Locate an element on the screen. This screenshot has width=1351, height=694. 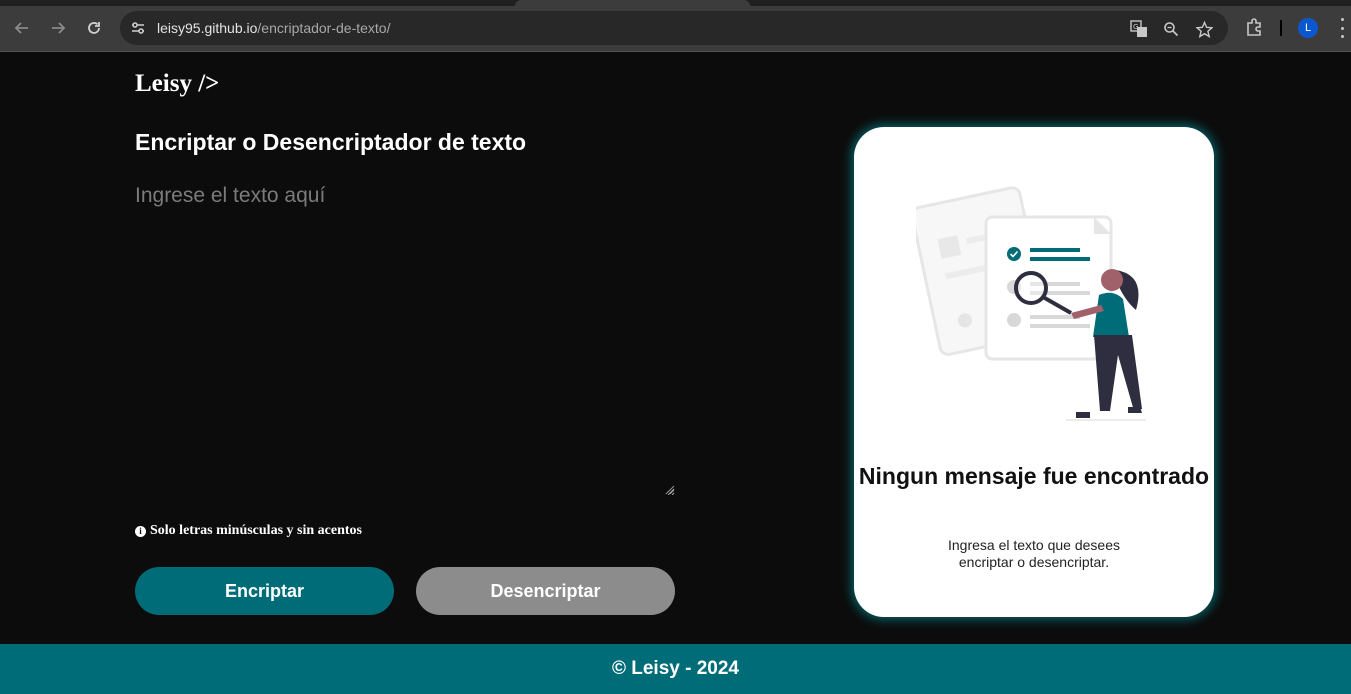
footer-text: © Leisy - 2024 is located at coordinates (675, 668).